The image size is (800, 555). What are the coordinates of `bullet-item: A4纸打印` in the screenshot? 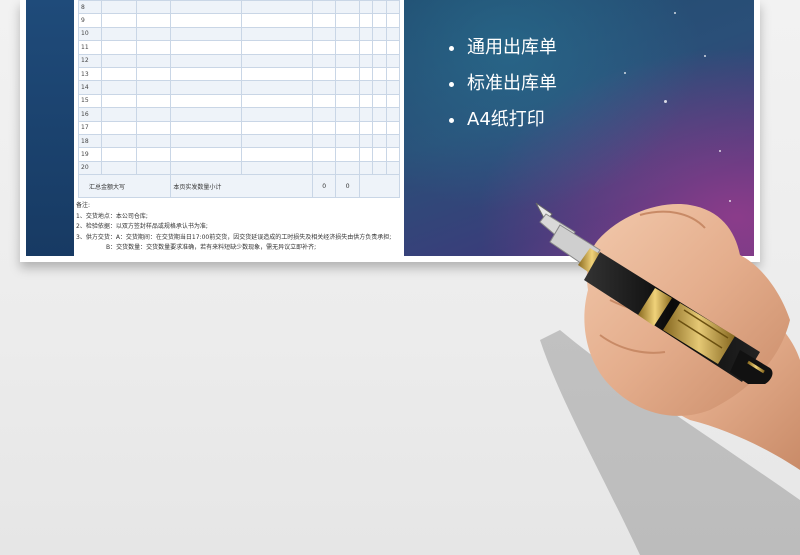 It's located at (503, 120).